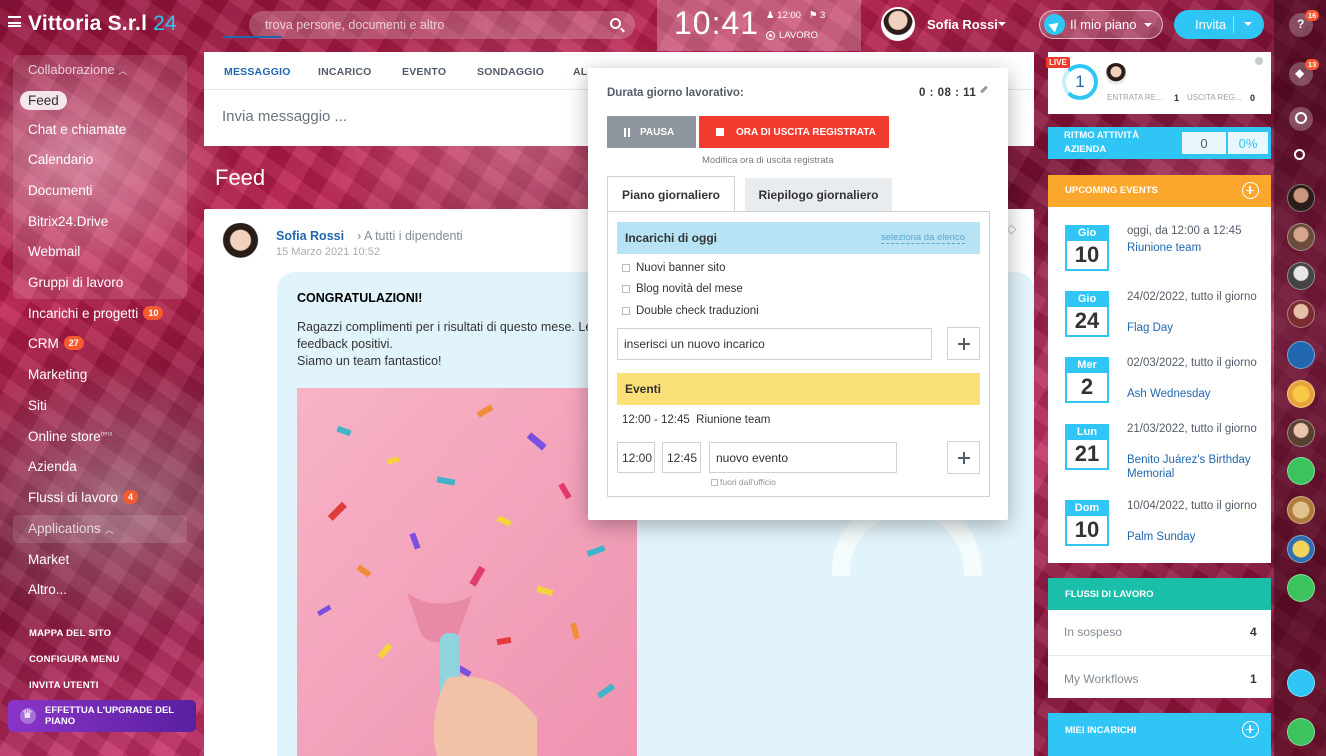 The image size is (1326, 756). Describe the element at coordinates (1194, 394) in the screenshot. I see `event-title-link: Ash Wednesday` at that location.